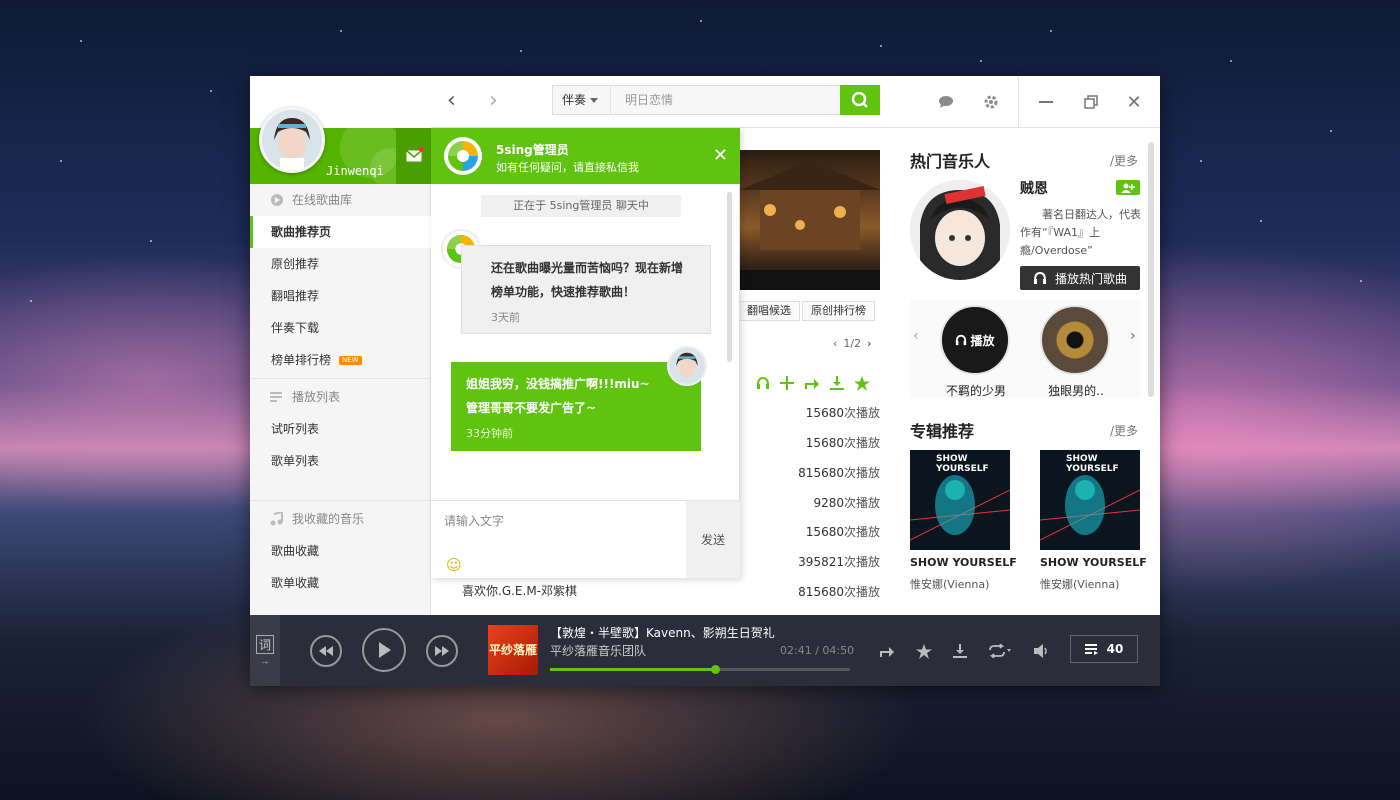  What do you see at coordinates (1046, 102) in the screenshot?
I see `minimize-icon` at bounding box center [1046, 102].